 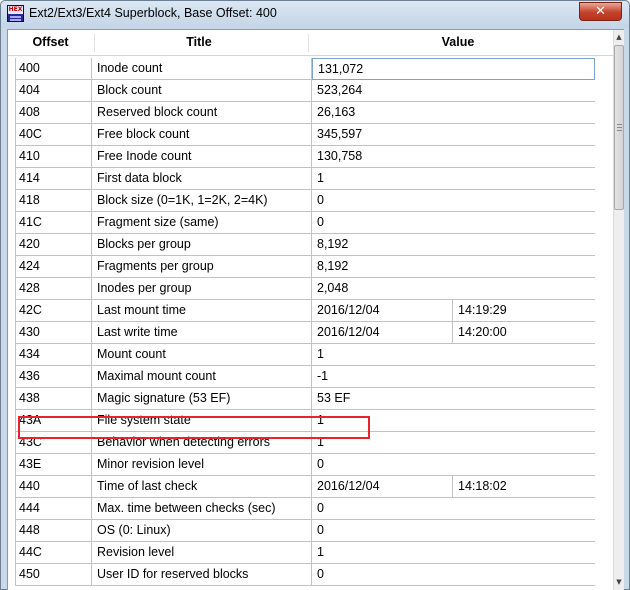 What do you see at coordinates (53, 245) in the screenshot?
I see `offset-cell: 420` at bounding box center [53, 245].